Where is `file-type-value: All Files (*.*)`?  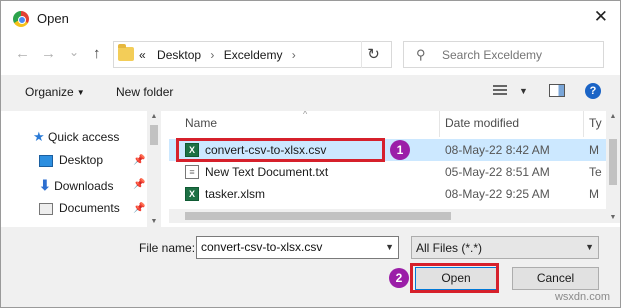 file-type-value: All Files (*.*) is located at coordinates (449, 248).